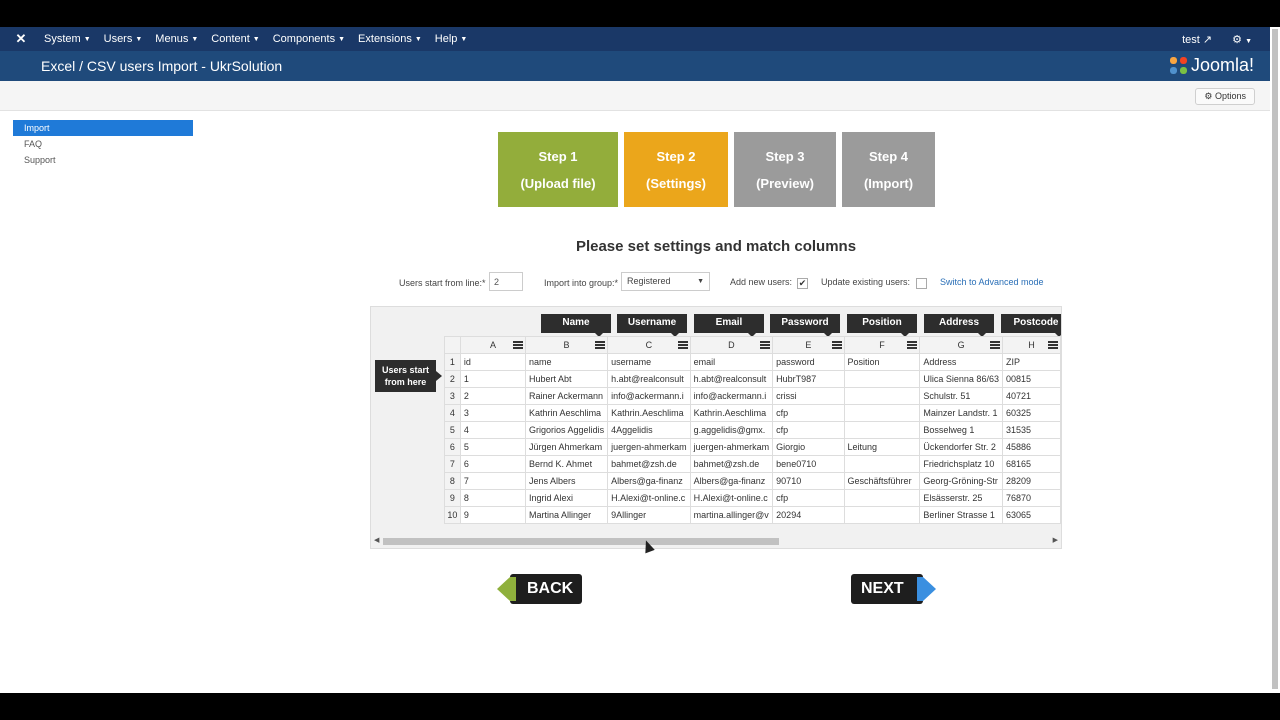  I want to click on table-cell: 00815, so click(1031, 379).